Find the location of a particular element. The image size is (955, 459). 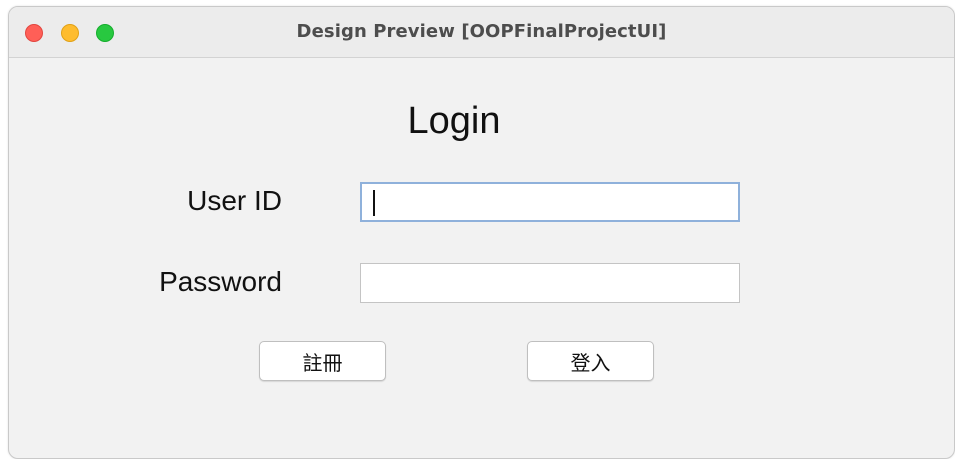

user-id-input is located at coordinates (550, 202).